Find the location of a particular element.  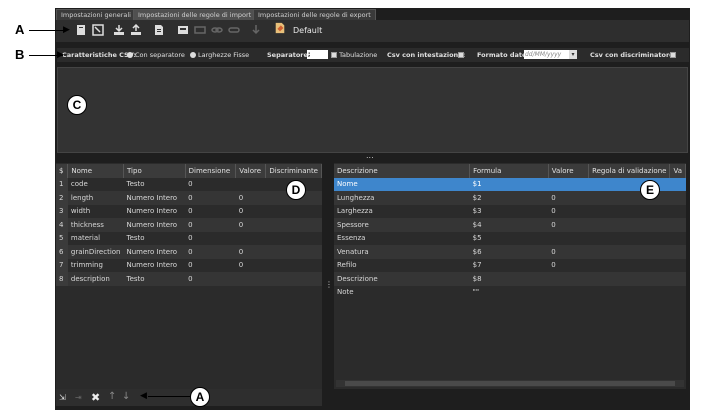

delete-row-icon: ✖ is located at coordinates (95, 397).